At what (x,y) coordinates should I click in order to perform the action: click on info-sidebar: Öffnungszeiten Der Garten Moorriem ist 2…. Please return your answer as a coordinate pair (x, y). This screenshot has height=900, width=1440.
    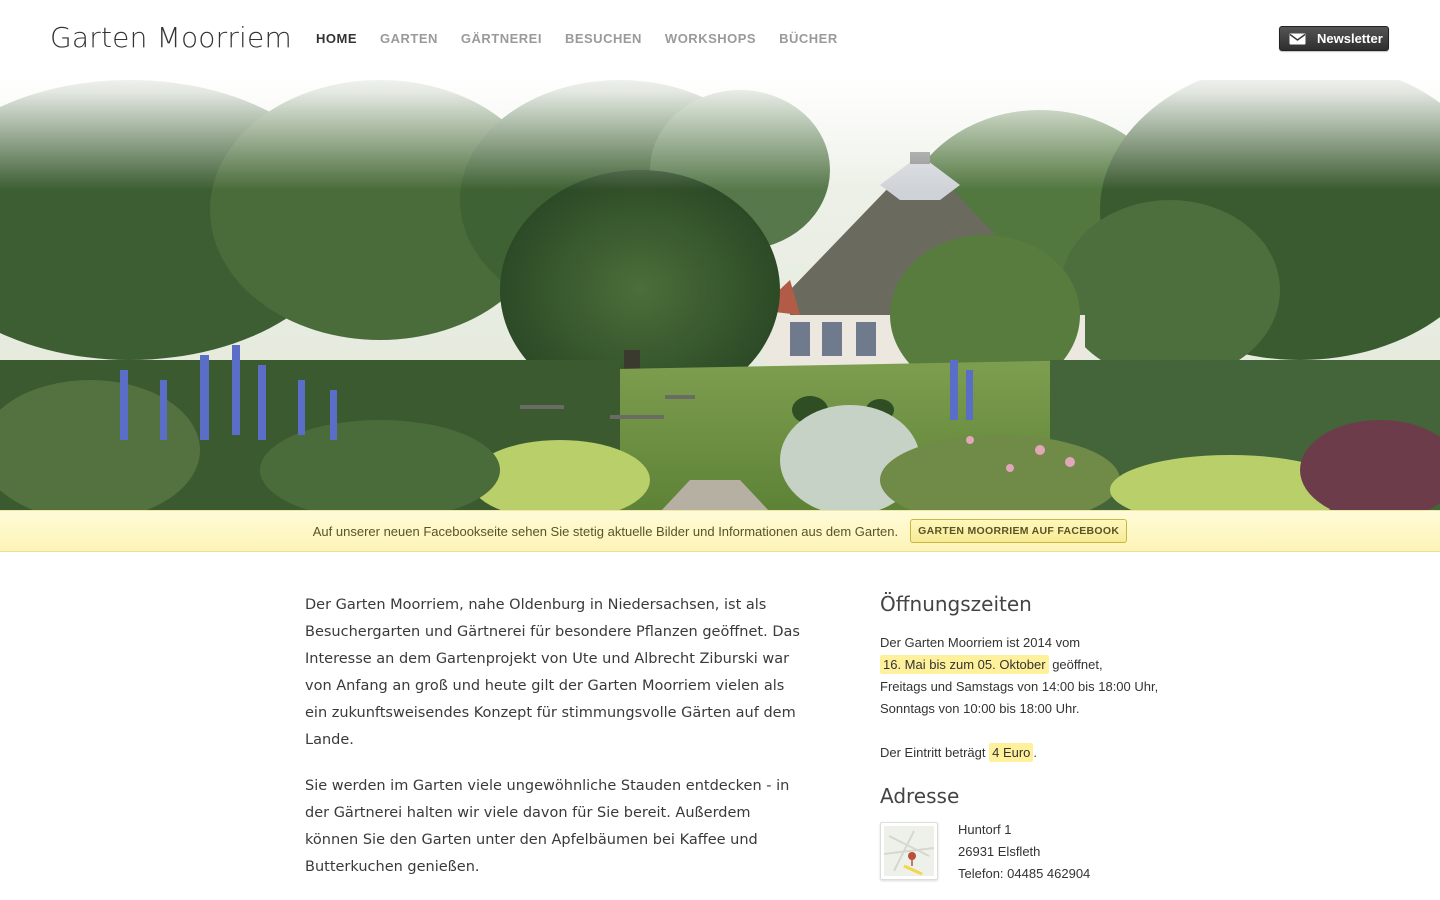
    Looking at the image, I should click on (1030, 737).